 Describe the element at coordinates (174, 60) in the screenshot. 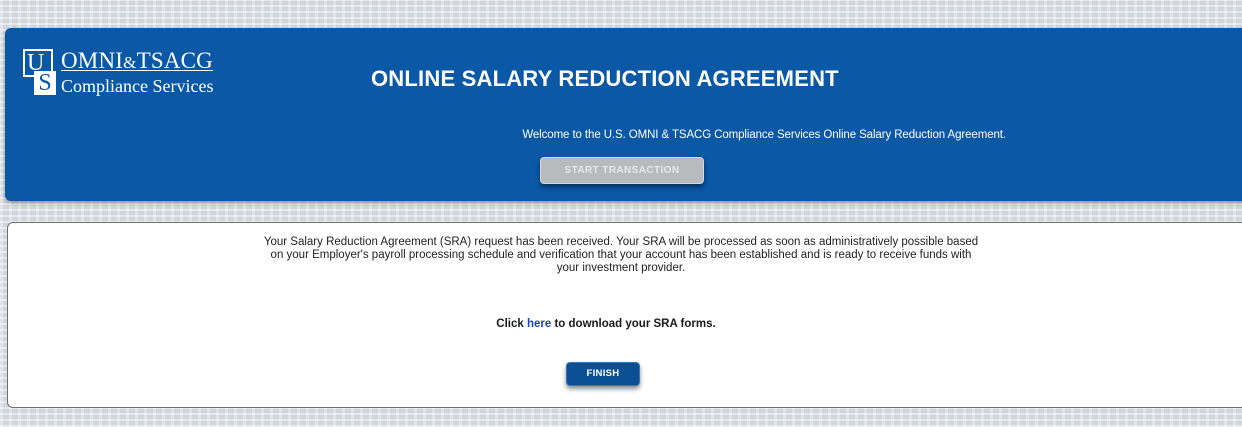

I see `logo-tsacg: TSACG` at that location.